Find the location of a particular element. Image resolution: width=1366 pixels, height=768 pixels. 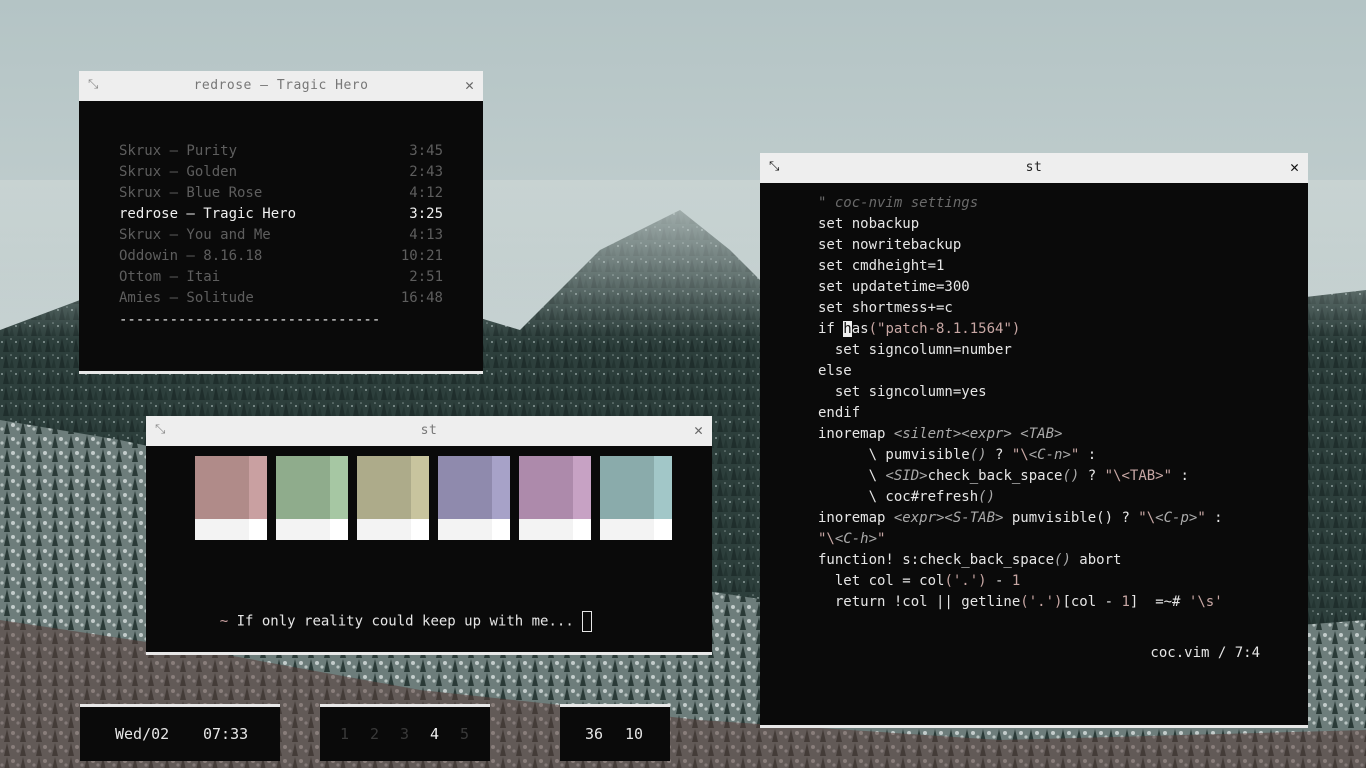

track-row: Skrux – Purity 3:45 is located at coordinates (281, 151).